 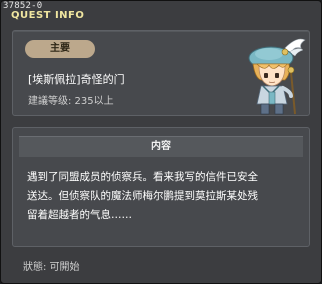 I want to click on quest-name: [埃斯佩拉]奇怪的门, so click(x=76, y=79).